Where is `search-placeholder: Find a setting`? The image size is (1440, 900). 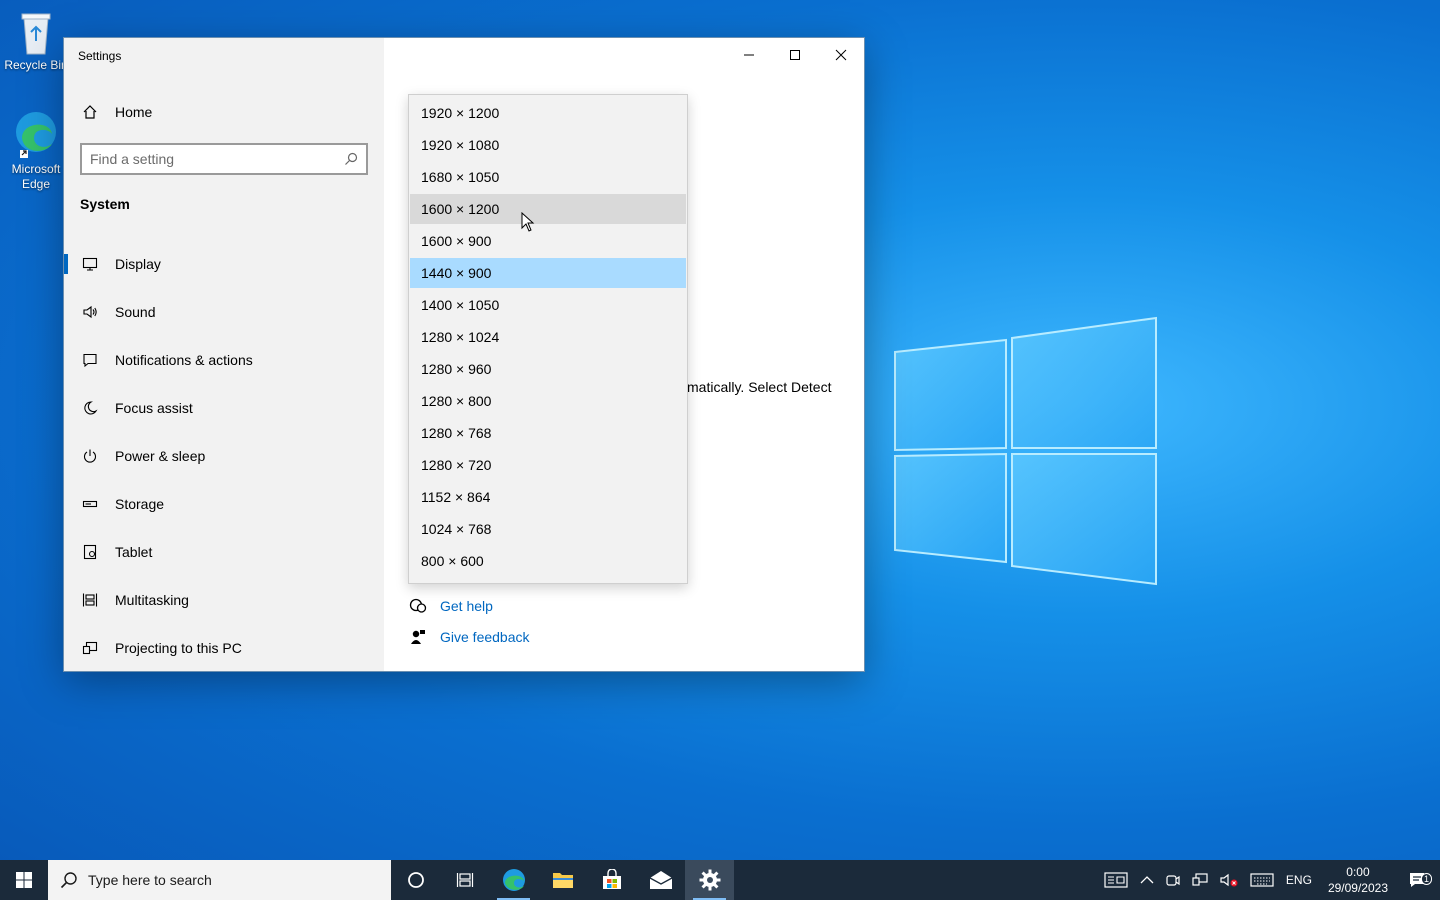
search-placeholder: Find a setting is located at coordinates (132, 159).